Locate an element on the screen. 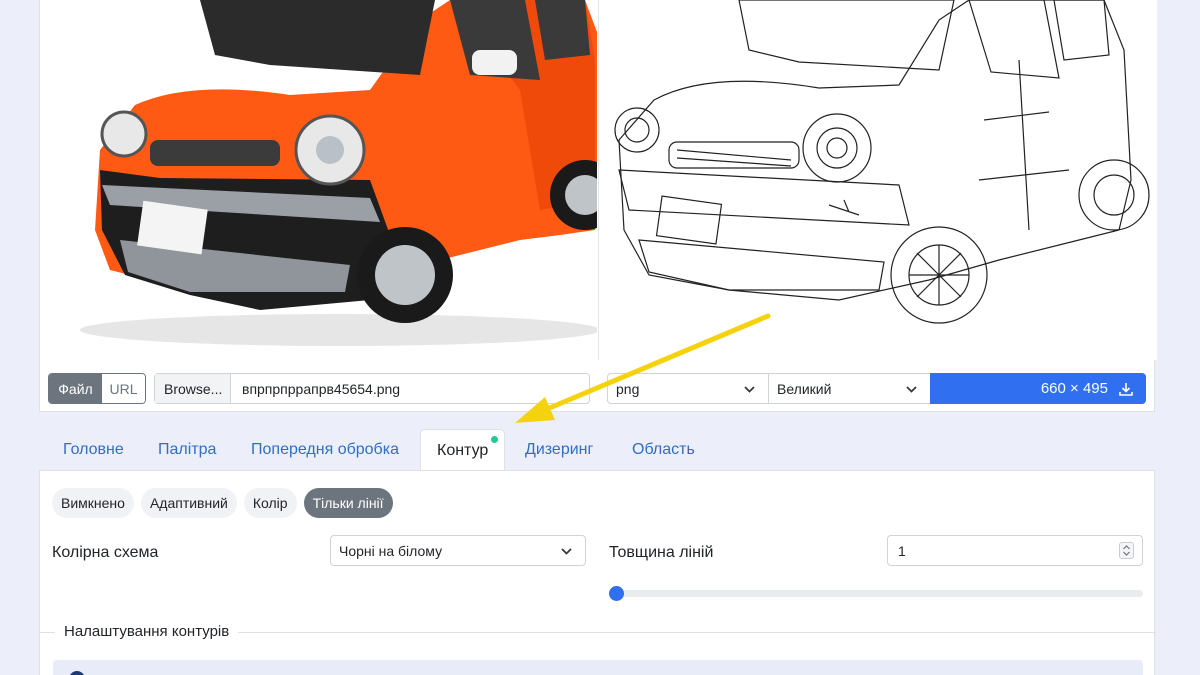 The height and width of the screenshot is (675, 1200). mode-adaptive-pill: Адаптивний is located at coordinates (188, 503).